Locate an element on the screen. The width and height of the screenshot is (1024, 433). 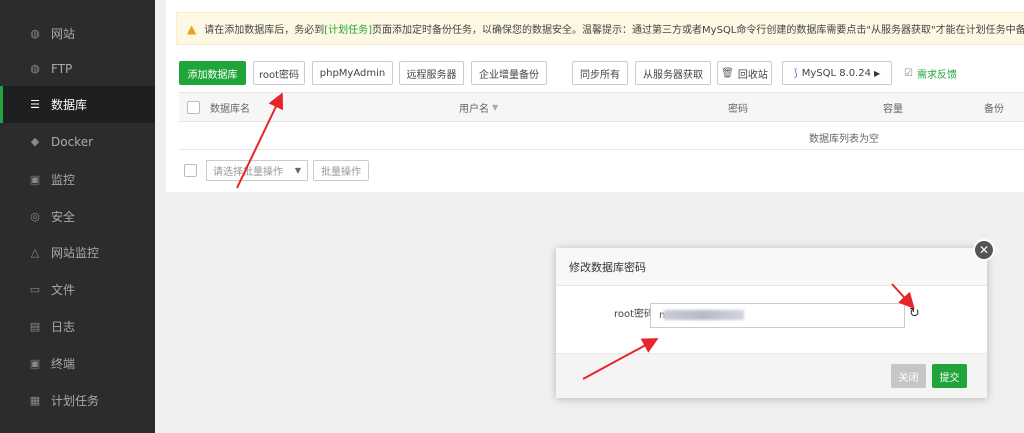
mysql-version-label: MySQL 8.0.24 is located at coordinates (836, 73).